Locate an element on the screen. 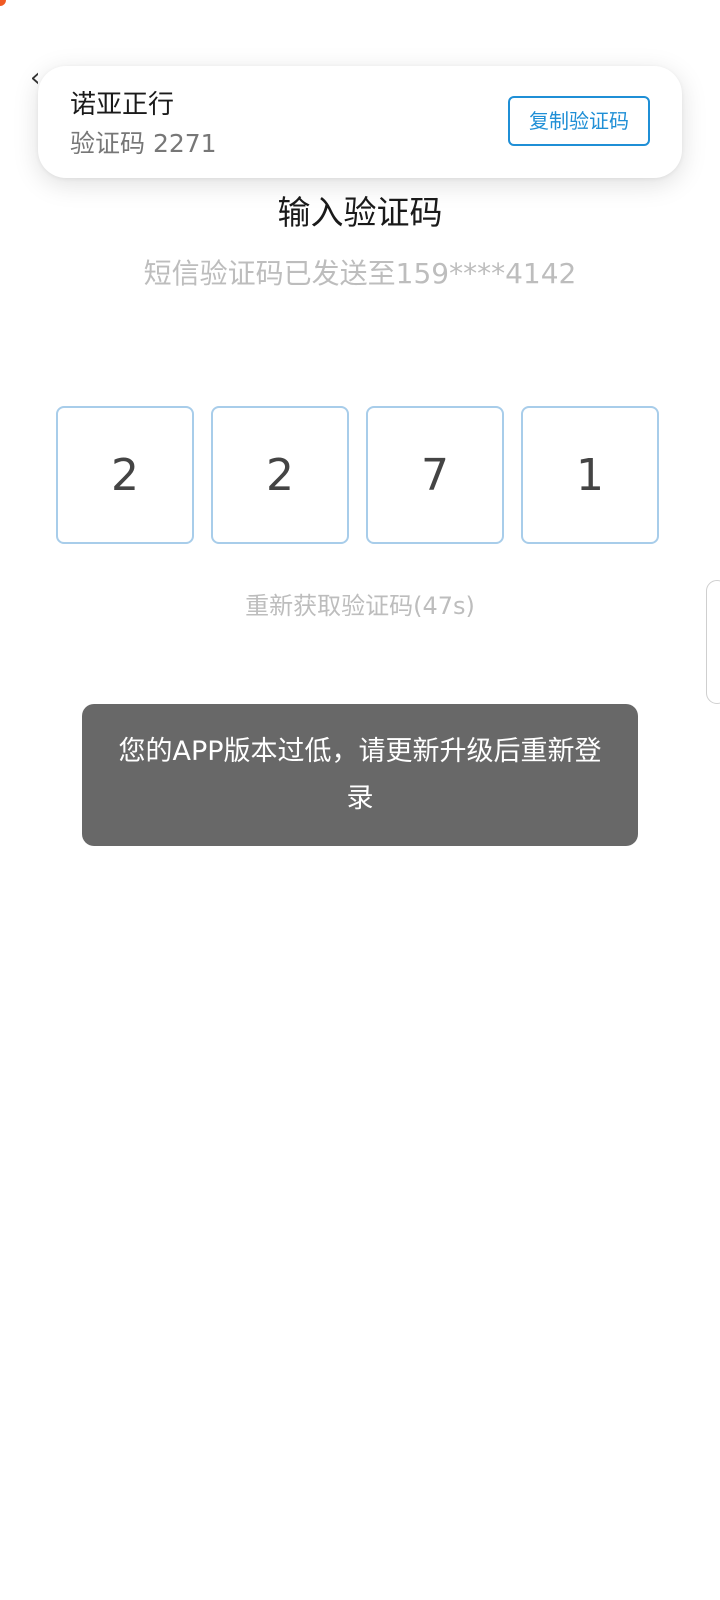  sent-to-phone-text: 短信验证码已发送至159****4142 is located at coordinates (360, 273).